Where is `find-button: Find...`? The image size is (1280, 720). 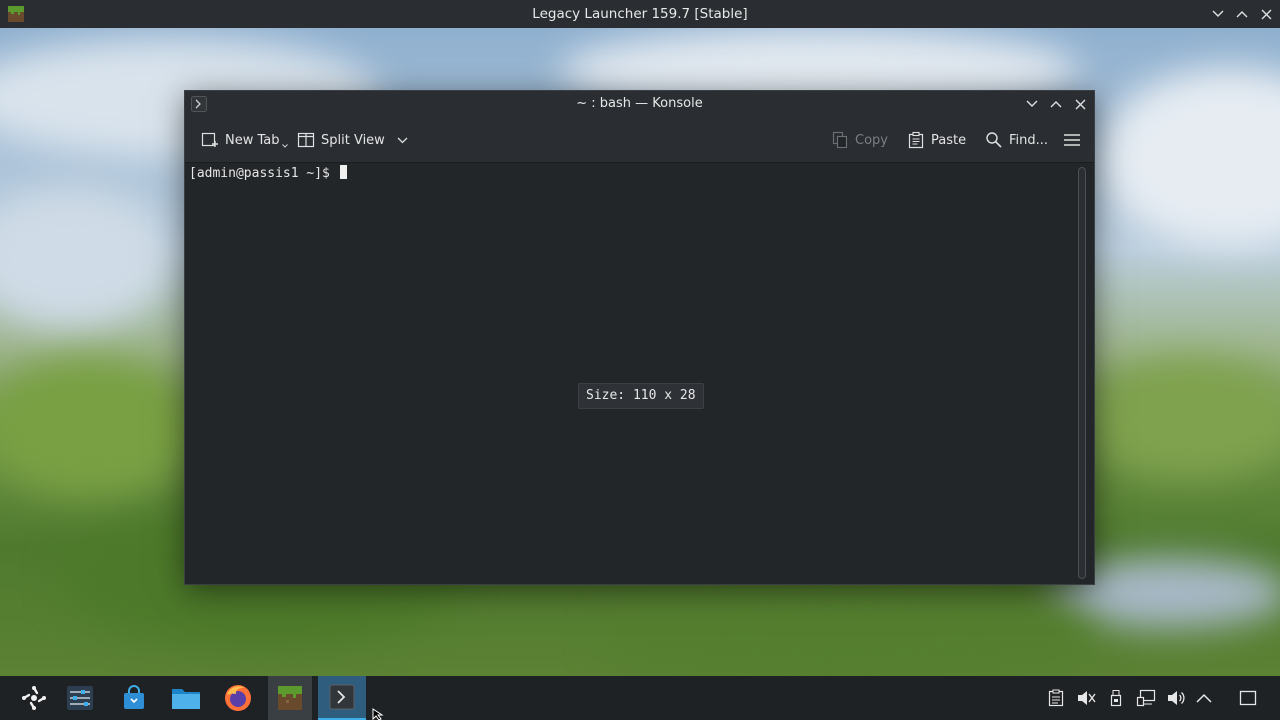
find-button: Find... is located at coordinates (1016, 140).